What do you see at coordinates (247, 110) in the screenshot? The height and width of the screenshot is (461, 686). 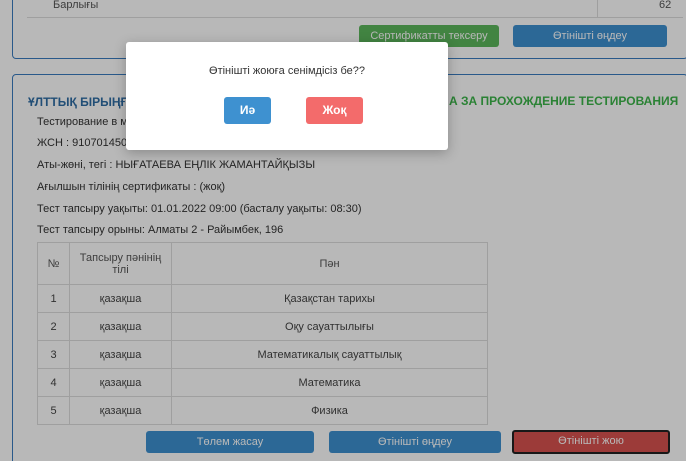 I see `confirm-yes-button: Иә` at bounding box center [247, 110].